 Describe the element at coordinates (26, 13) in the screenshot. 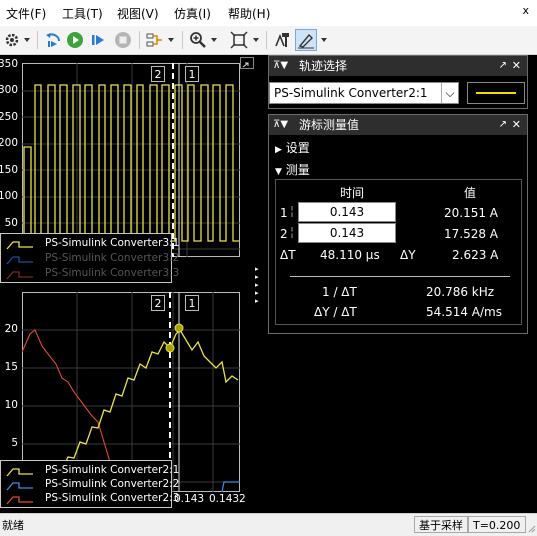

I see `menu-file: 文件(F)` at that location.